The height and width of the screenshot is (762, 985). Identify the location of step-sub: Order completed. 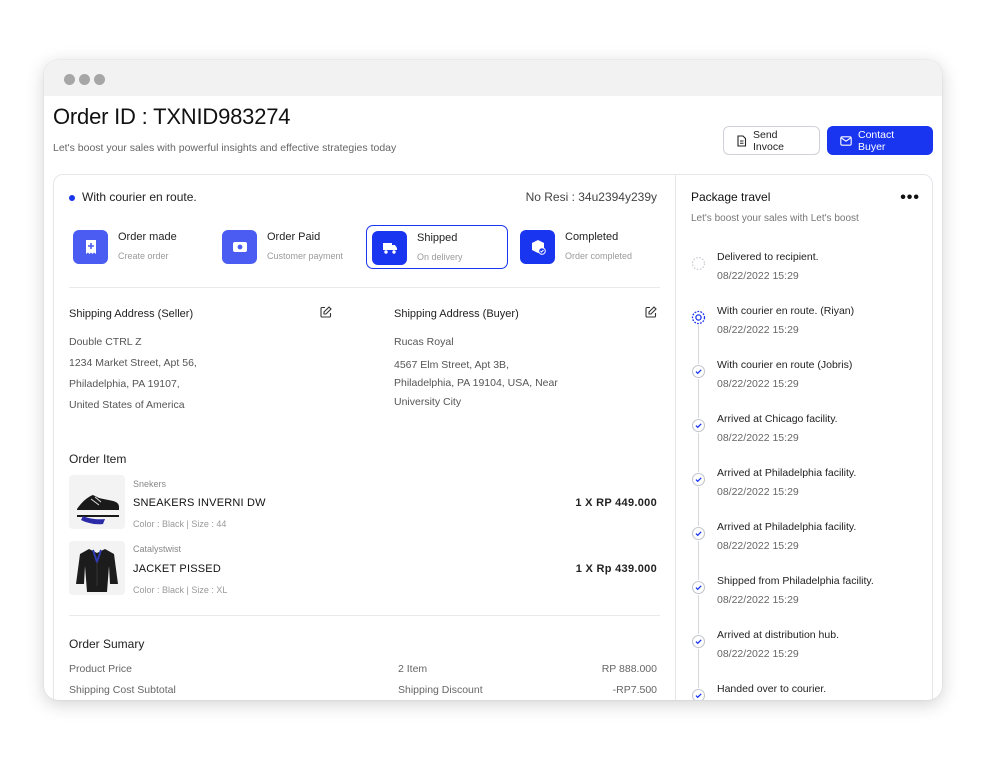
(599, 256).